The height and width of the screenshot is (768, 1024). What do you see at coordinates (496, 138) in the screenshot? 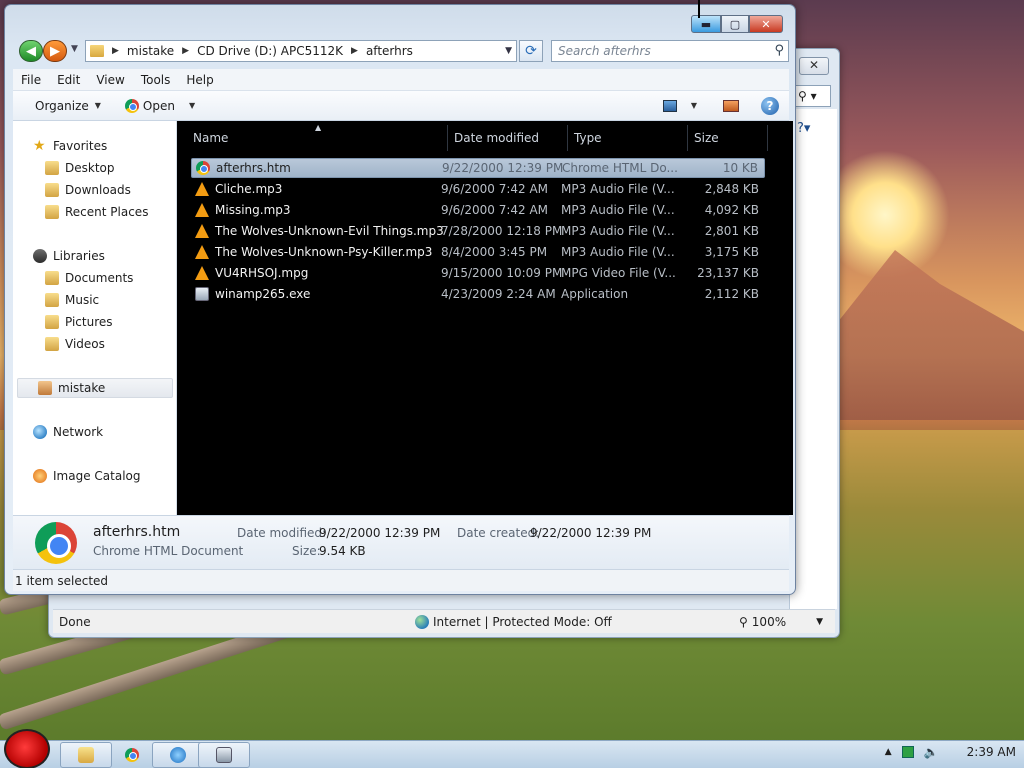
I see `column-date-modified: Date modified` at bounding box center [496, 138].